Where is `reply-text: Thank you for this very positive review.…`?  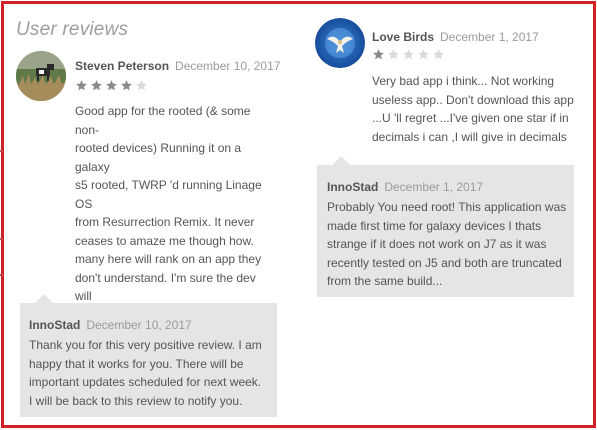 reply-text: Thank you for this very positive review.… is located at coordinates (151, 373).